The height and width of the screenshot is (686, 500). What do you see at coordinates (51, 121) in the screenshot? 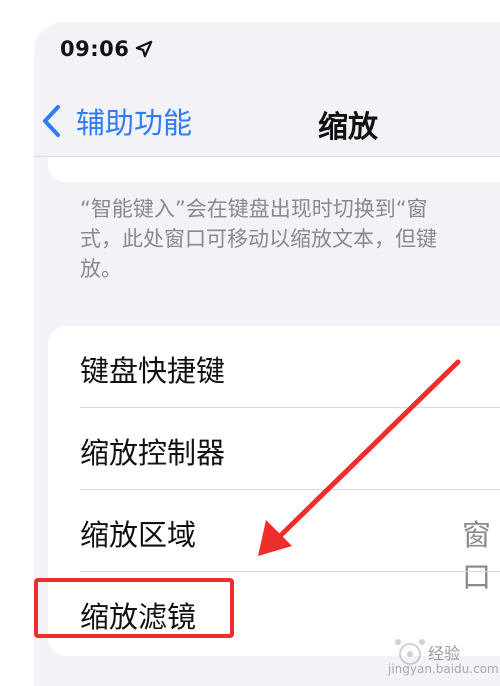
I see `chevron-left-icon` at bounding box center [51, 121].